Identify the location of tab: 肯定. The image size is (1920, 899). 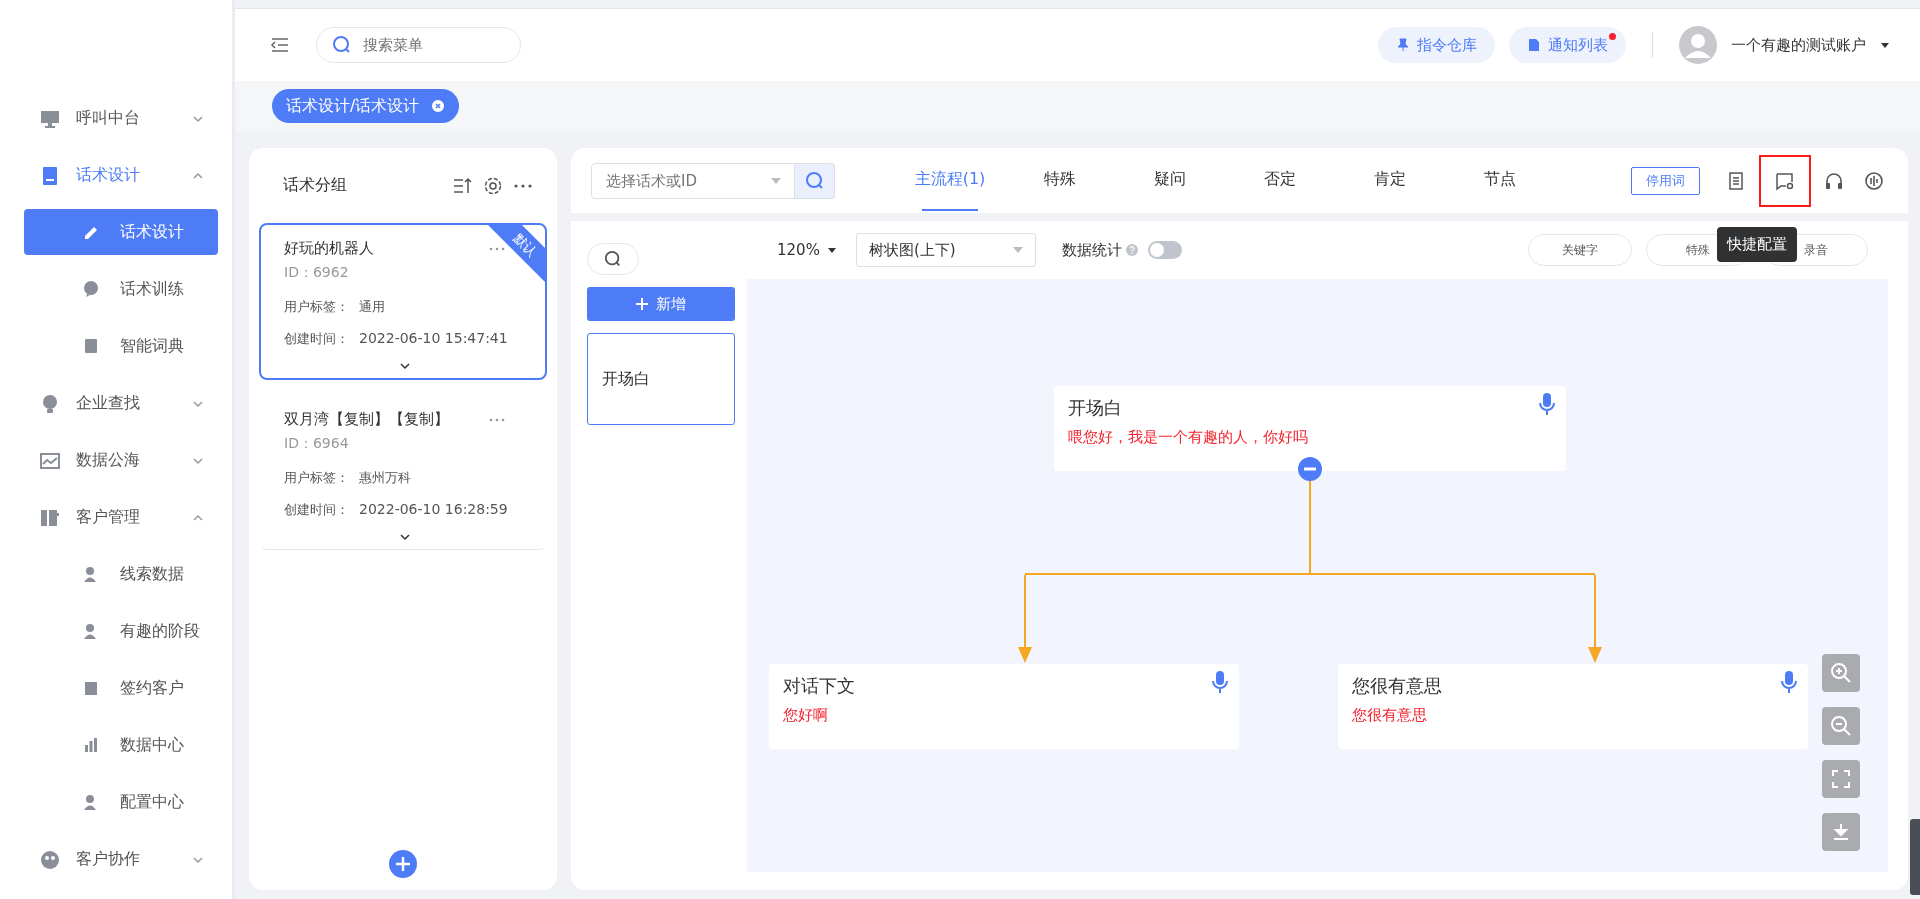
(1390, 180).